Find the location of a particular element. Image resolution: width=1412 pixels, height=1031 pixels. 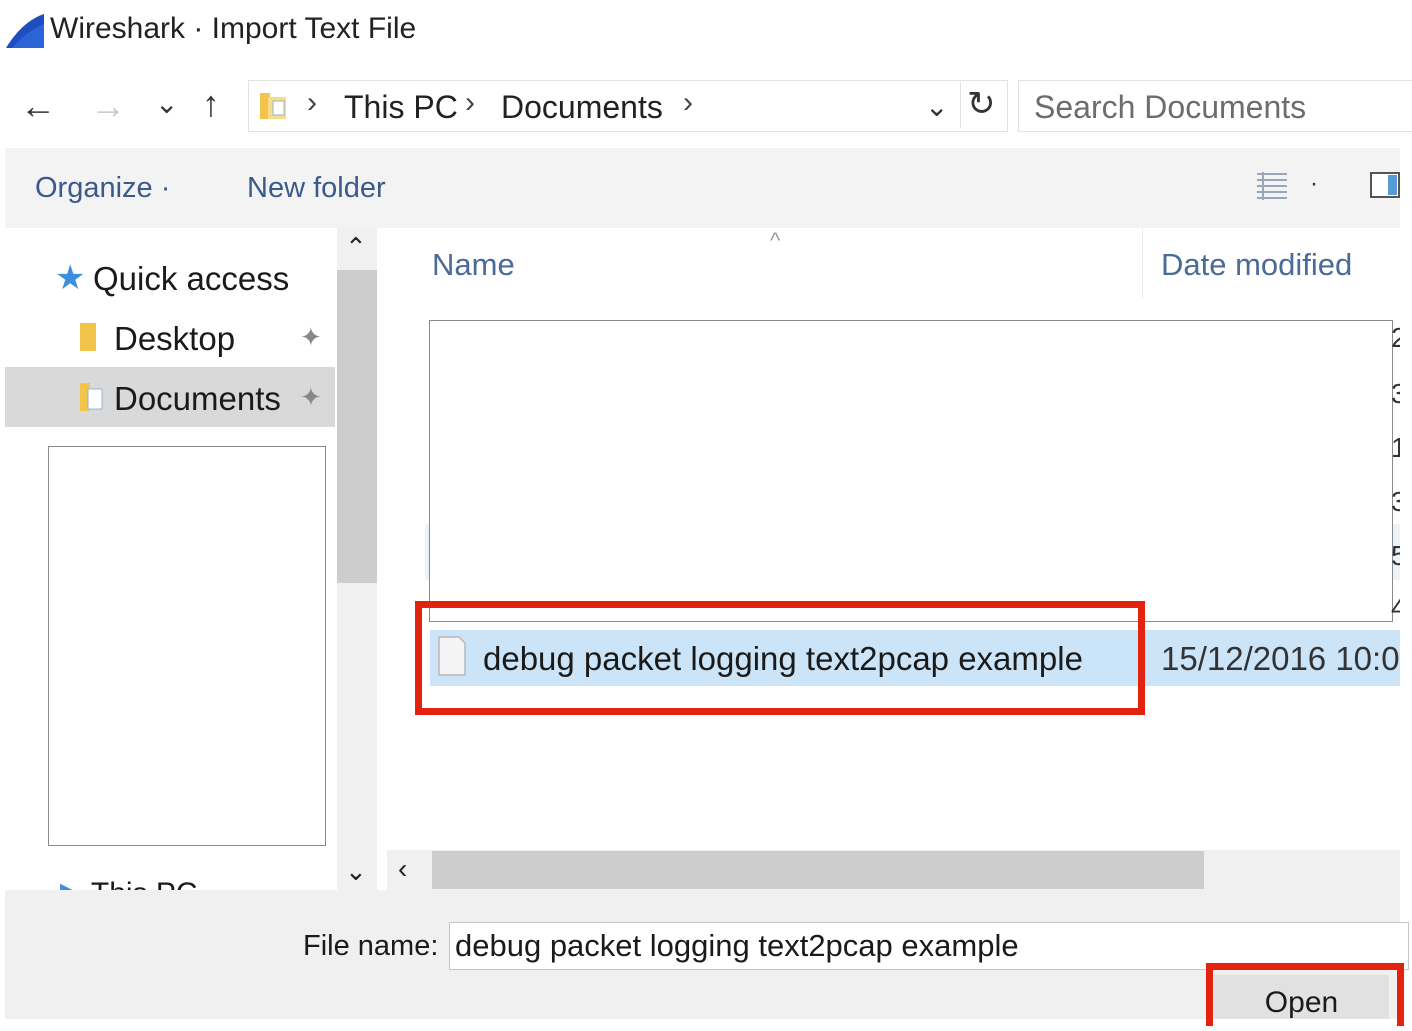

list-item-edge: 2 is located at coordinates (1395, 337).